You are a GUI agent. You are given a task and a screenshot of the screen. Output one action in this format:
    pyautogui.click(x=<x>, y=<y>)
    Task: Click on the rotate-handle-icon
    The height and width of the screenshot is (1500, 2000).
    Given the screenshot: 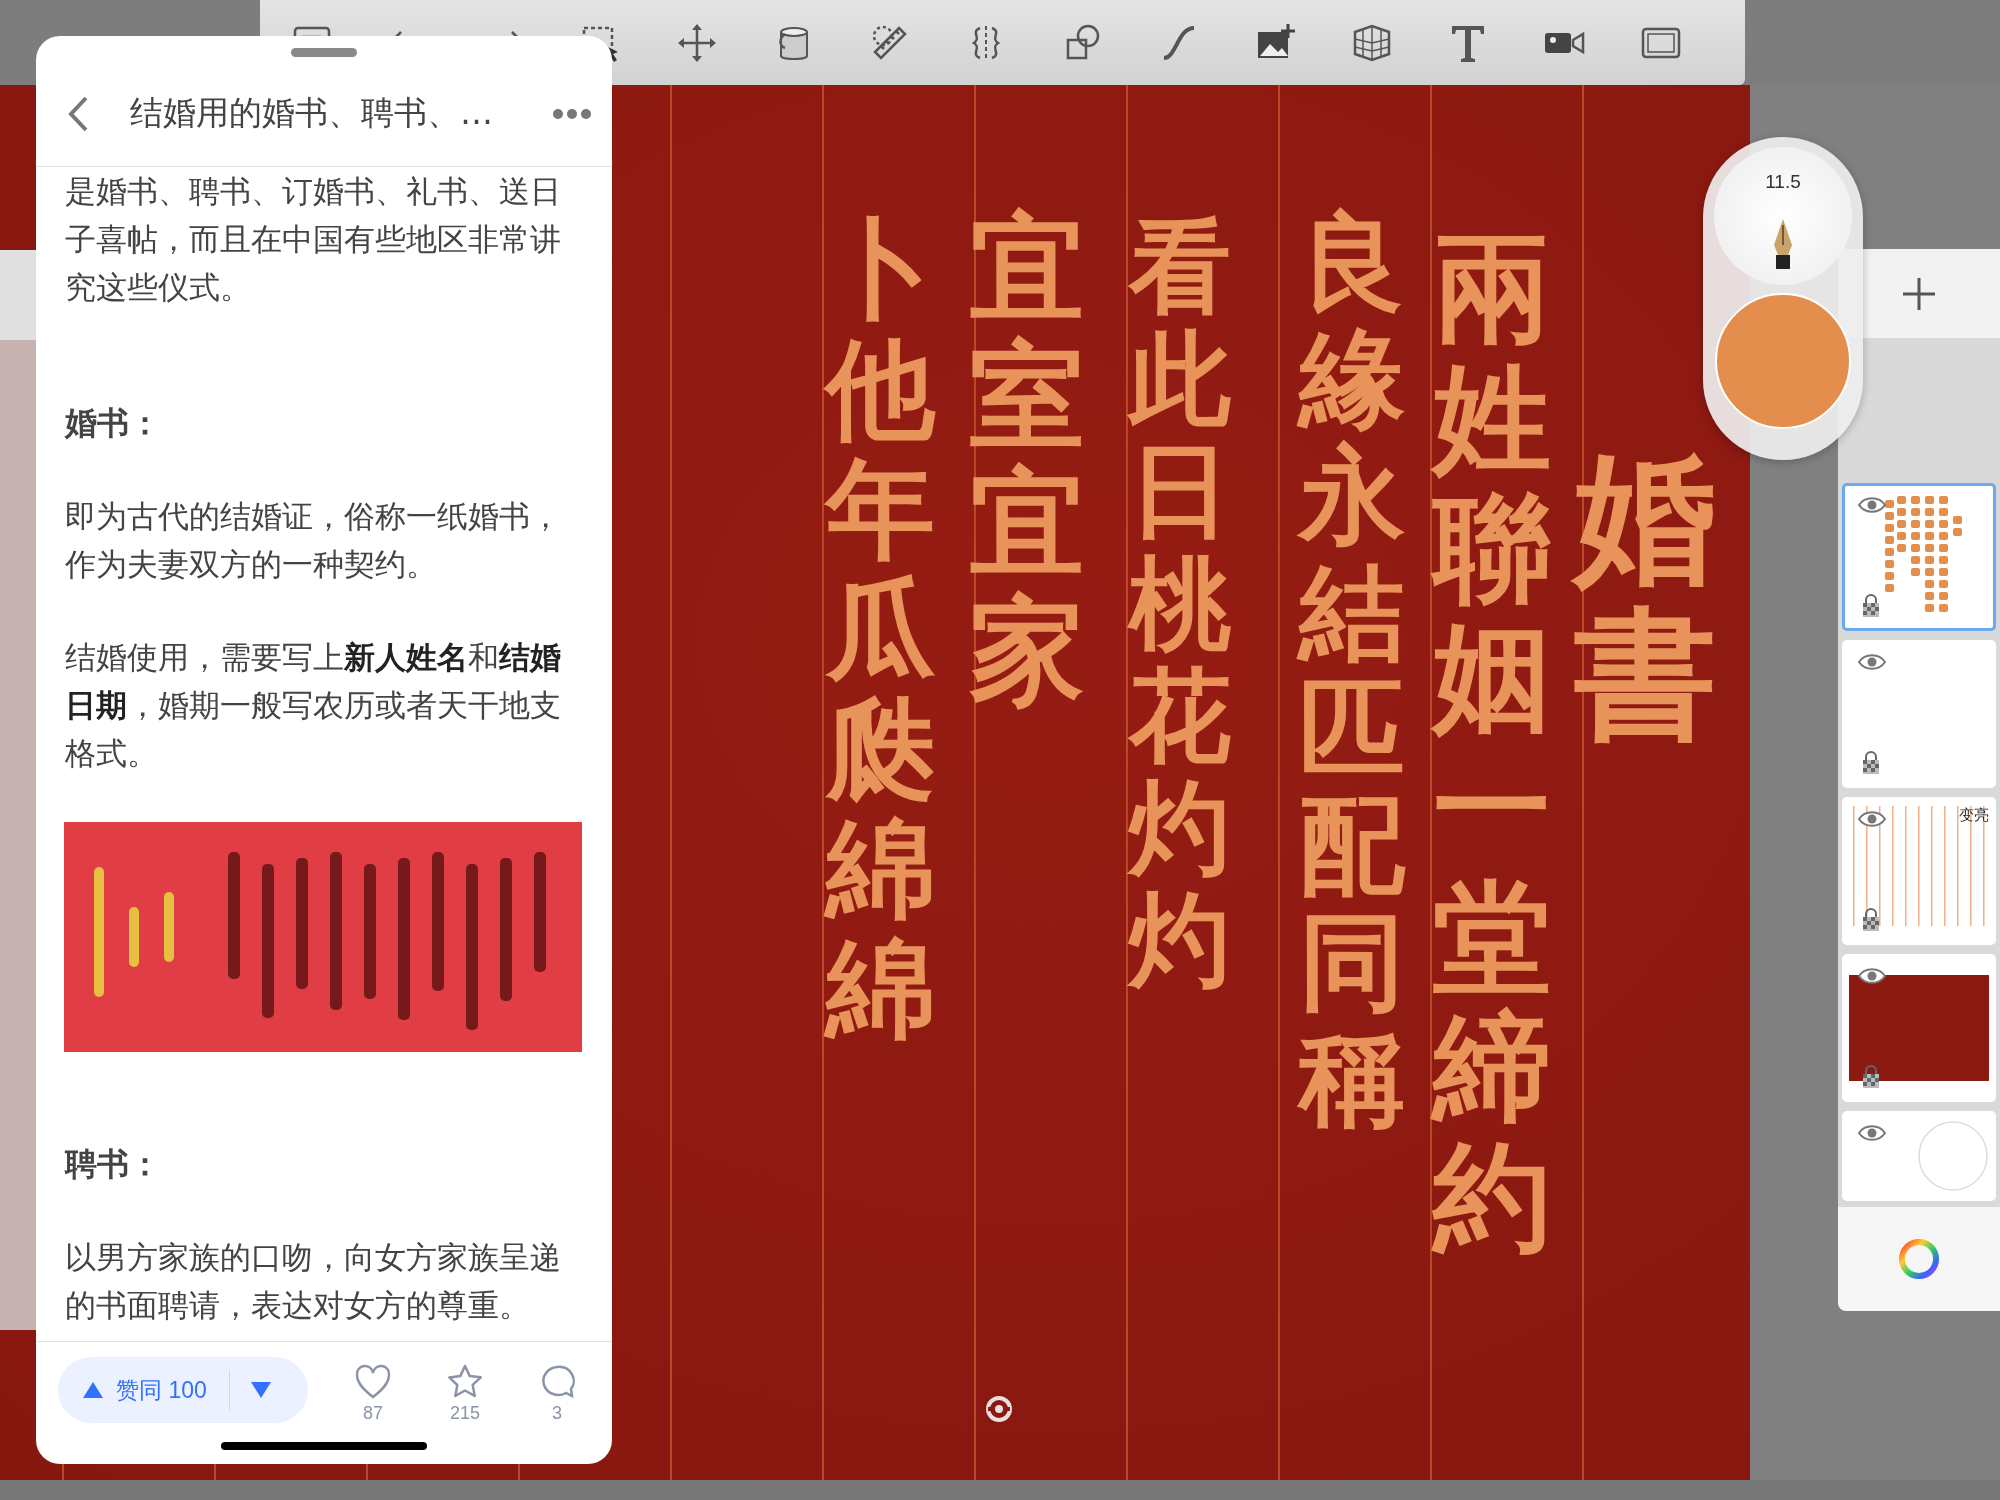 What is the action you would take?
    pyautogui.click(x=999, y=1409)
    